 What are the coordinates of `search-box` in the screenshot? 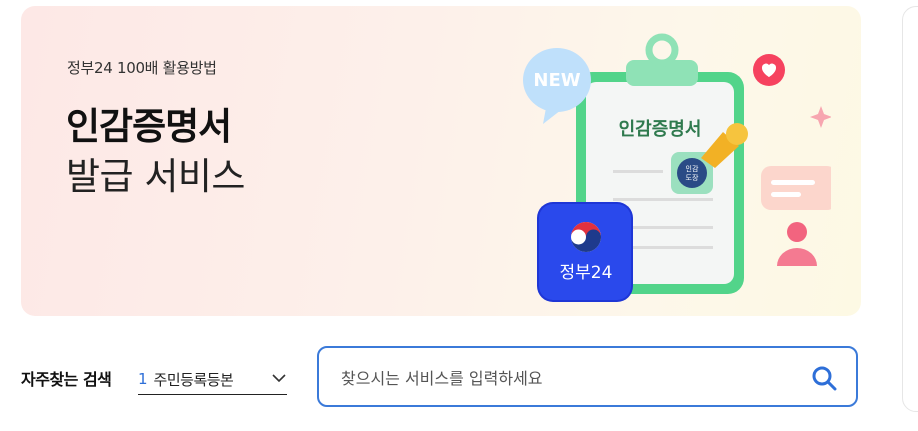 It's located at (587, 376).